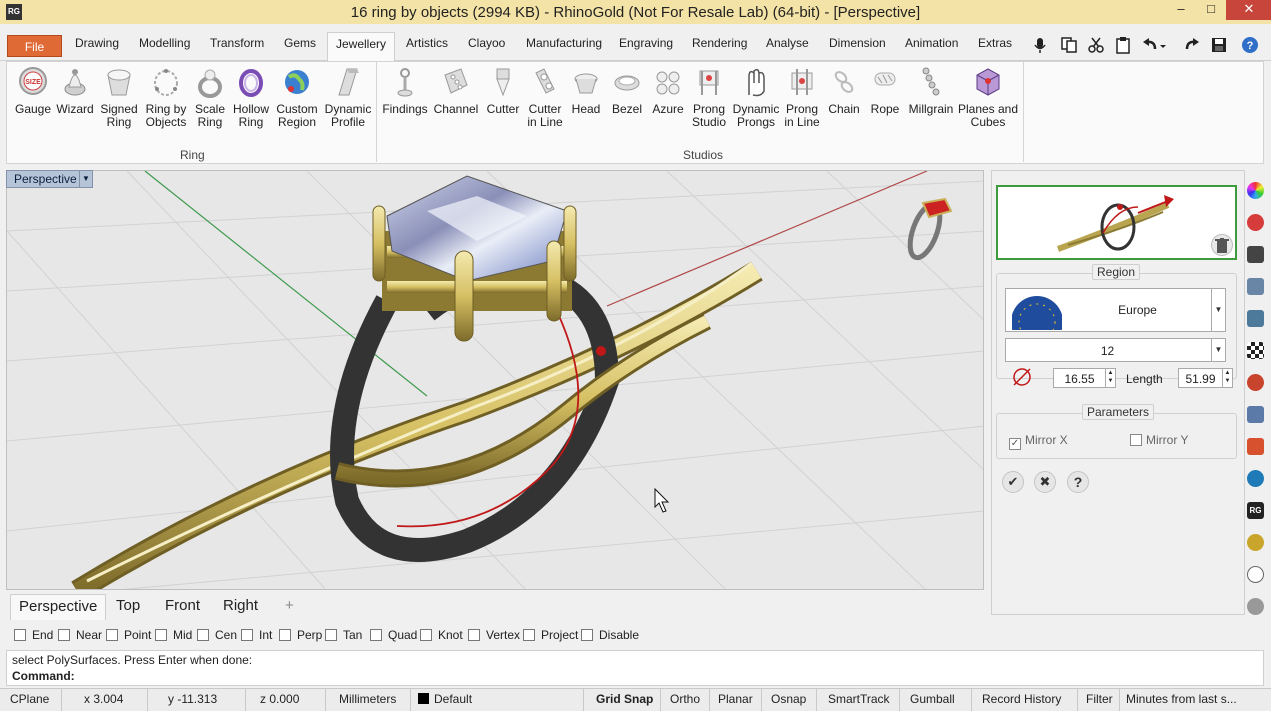 This screenshot has width=1271, height=711. What do you see at coordinates (112, 635) in the screenshot?
I see `osnap-point-checkbox` at bounding box center [112, 635].